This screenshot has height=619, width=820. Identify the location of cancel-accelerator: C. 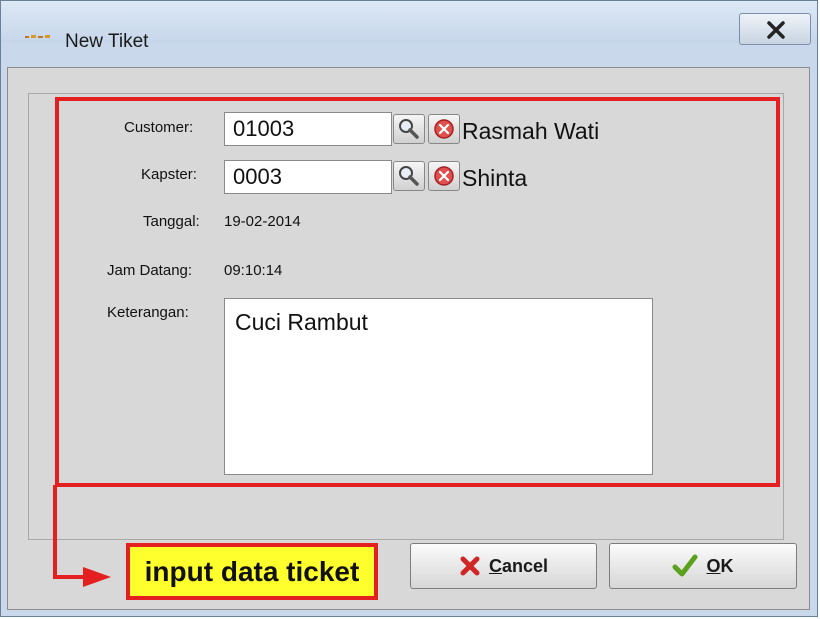
(495, 565).